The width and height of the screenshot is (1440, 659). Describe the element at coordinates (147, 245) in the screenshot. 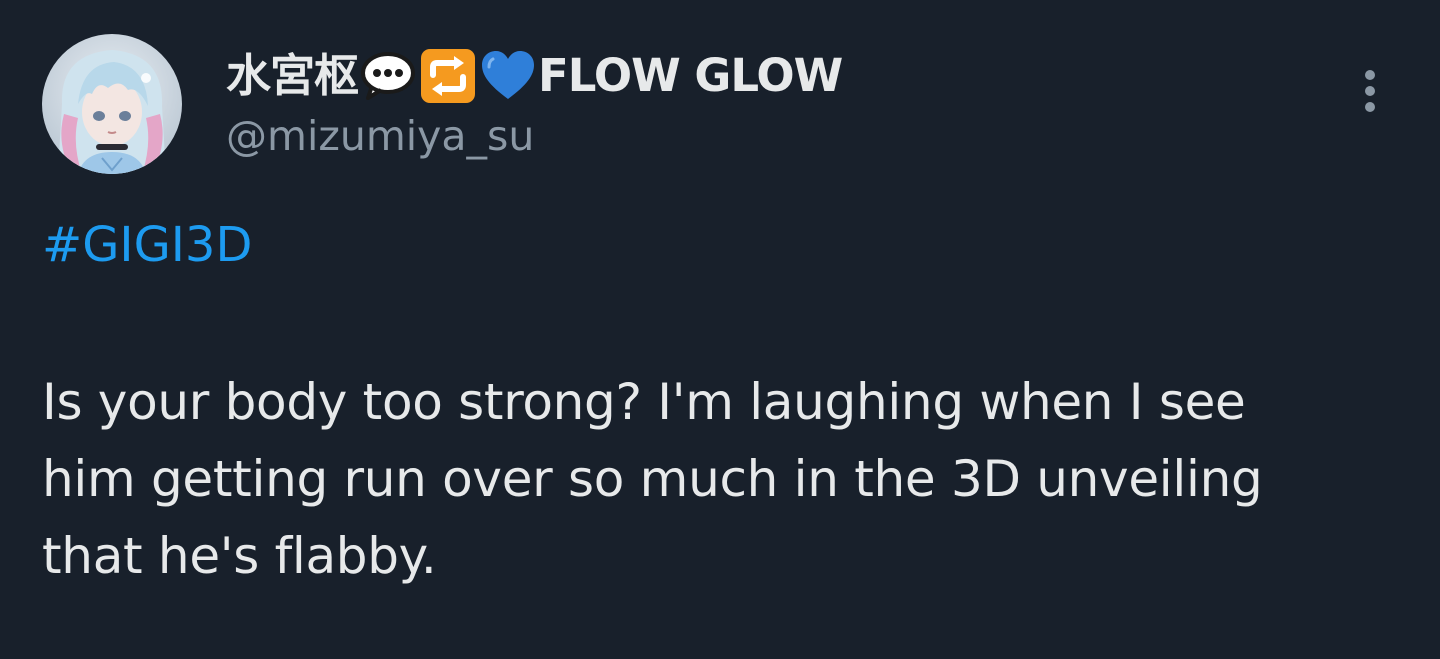

I see `hashtag-link: #GIGI3D` at that location.